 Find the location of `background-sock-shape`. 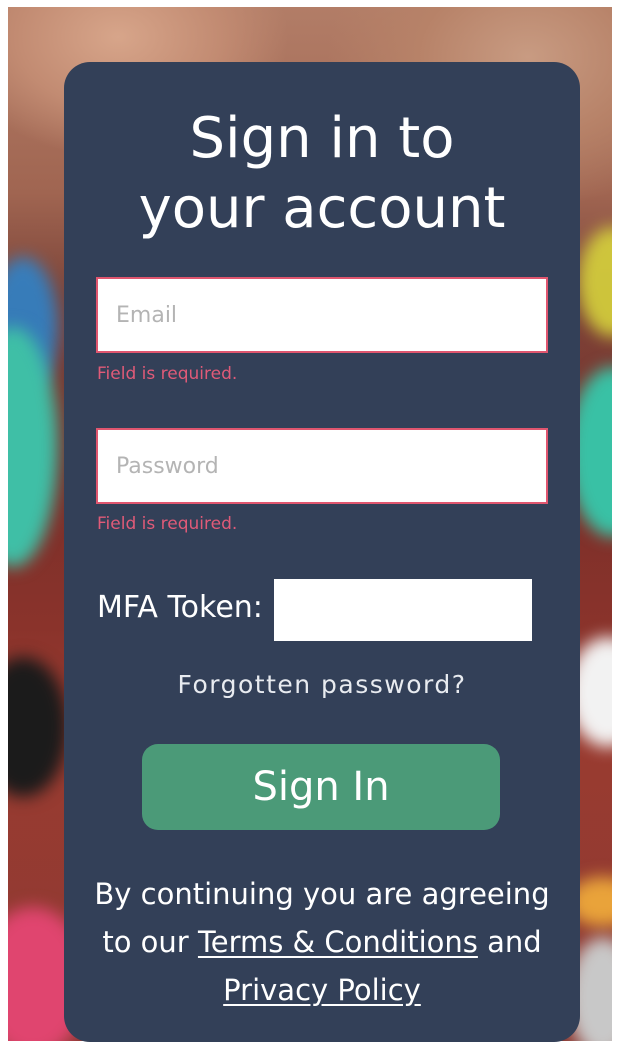

background-sock-shape is located at coordinates (38, 727).